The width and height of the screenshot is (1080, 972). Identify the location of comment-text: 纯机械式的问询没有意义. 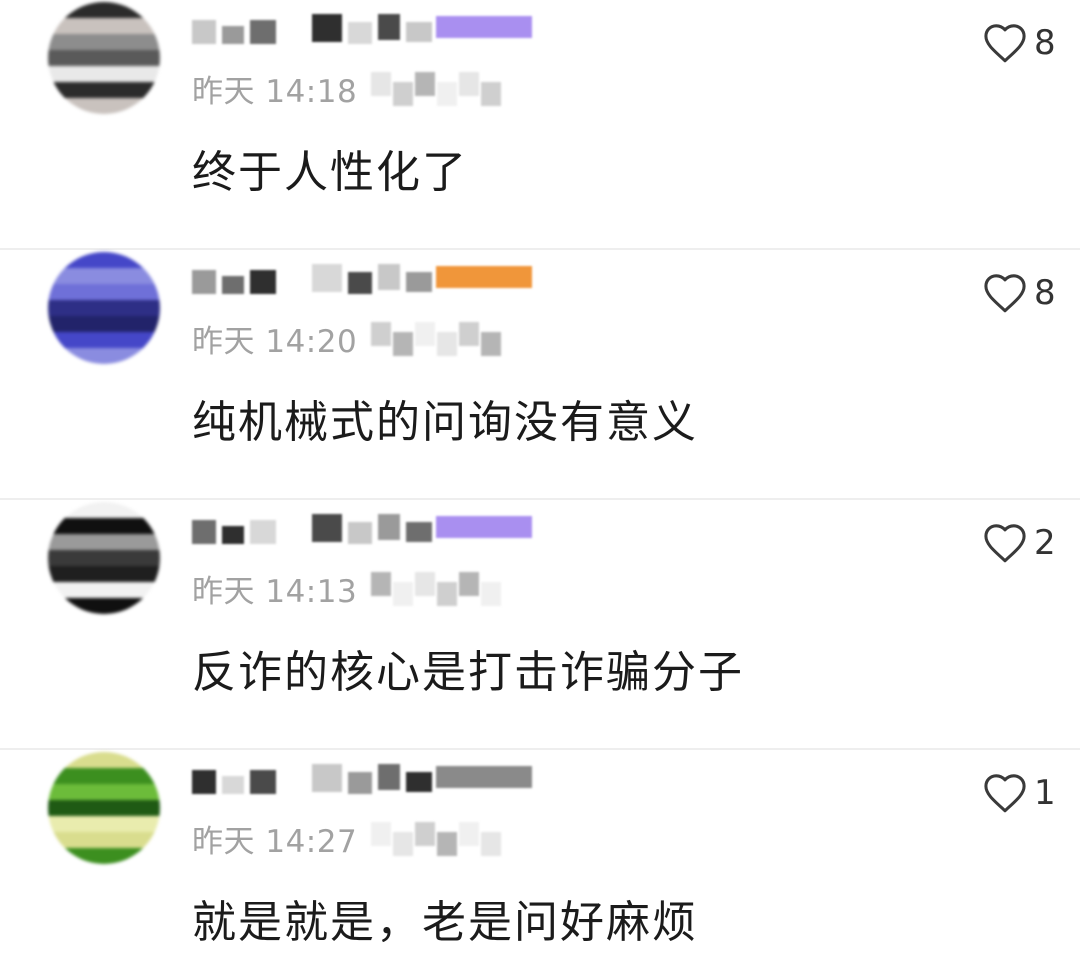
(445, 418).